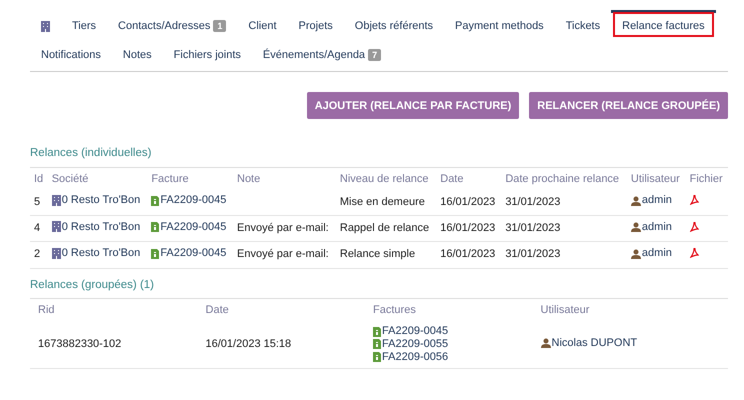  What do you see at coordinates (190, 179) in the screenshot?
I see `column-header: Facture` at bounding box center [190, 179].